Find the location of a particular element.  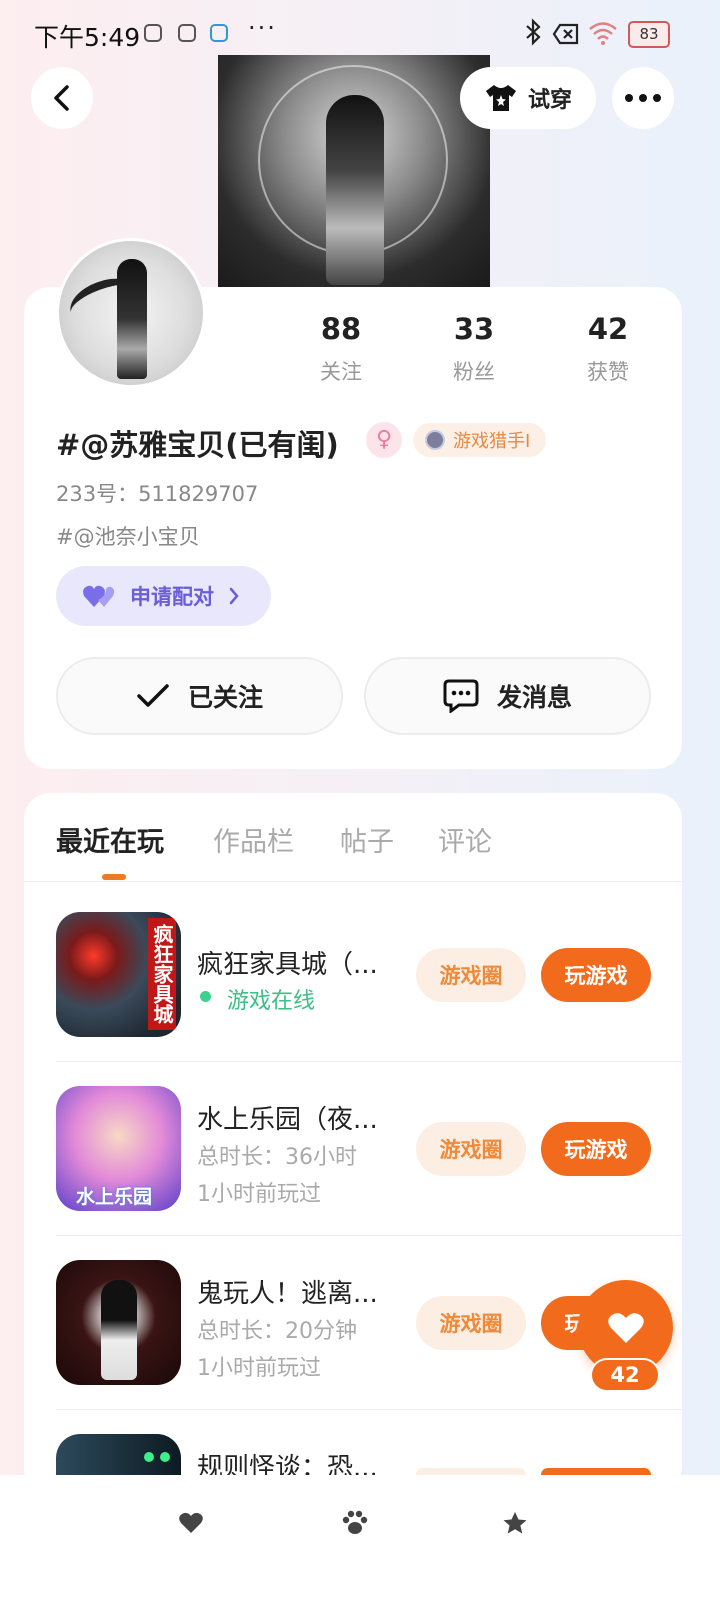

wifi-icon is located at coordinates (603, 35).